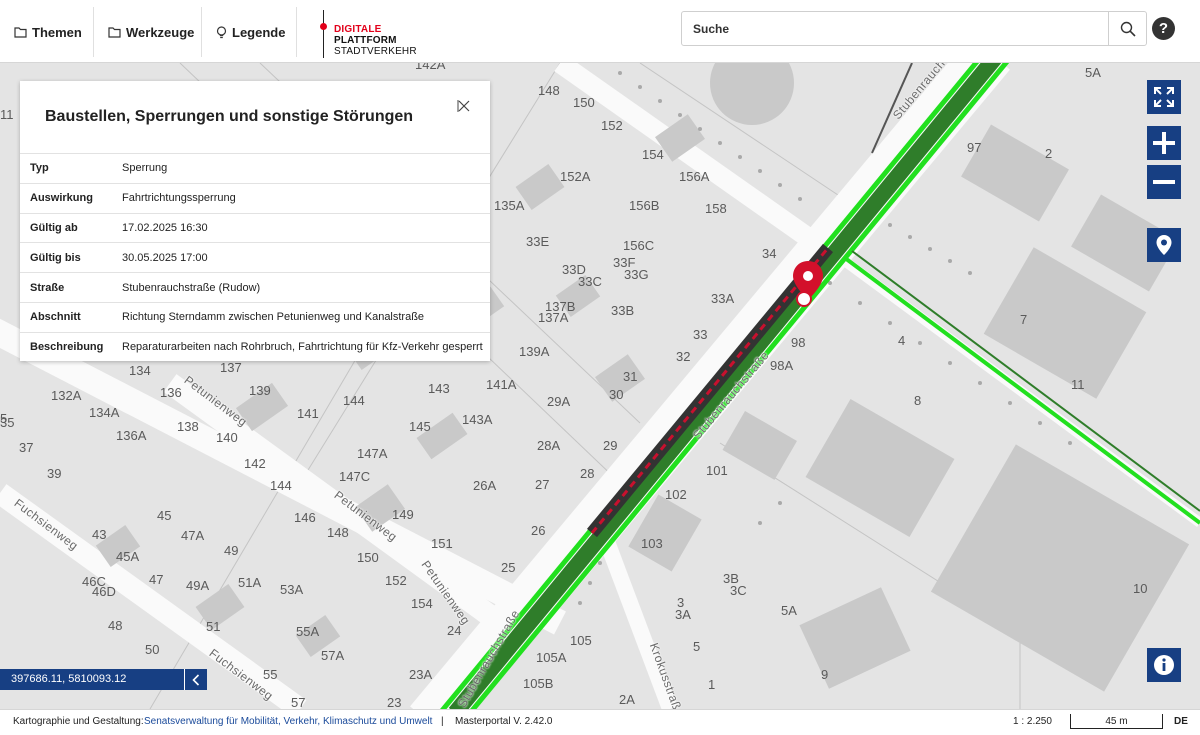 Image resolution: width=1200 pixels, height=735 pixels. What do you see at coordinates (372, 453) in the screenshot?
I see `house-number: 147A` at bounding box center [372, 453].